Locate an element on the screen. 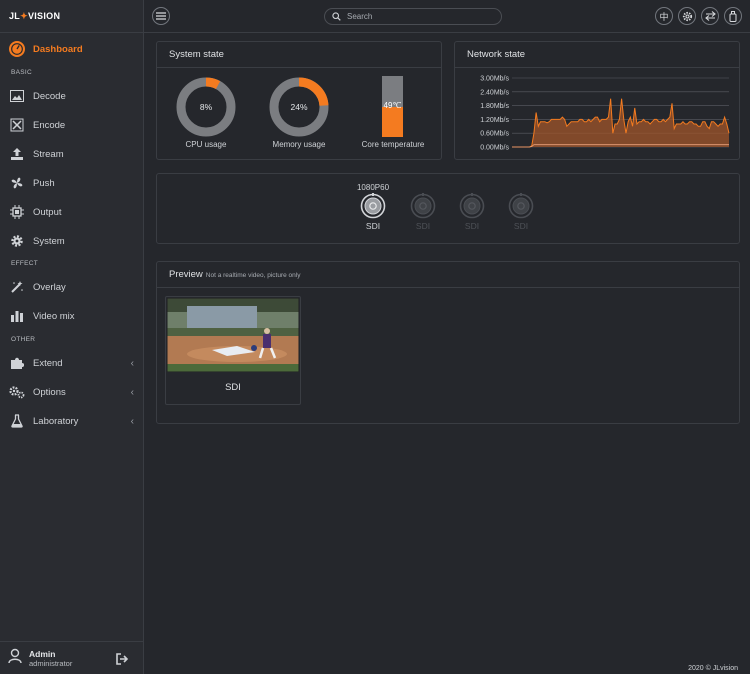 The width and height of the screenshot is (750, 674). sidebar-item-push: Push is located at coordinates (71, 183).